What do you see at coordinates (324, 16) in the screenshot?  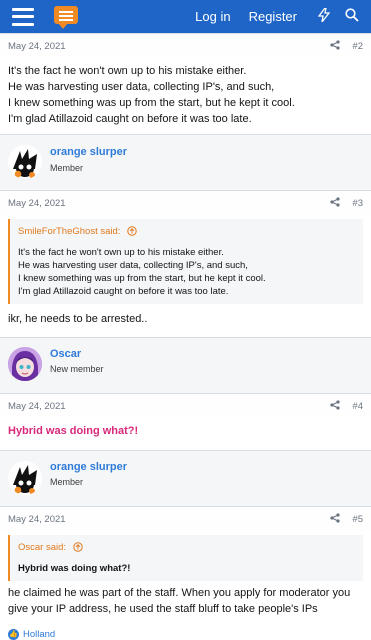 I see `lightning-icon` at bounding box center [324, 16].